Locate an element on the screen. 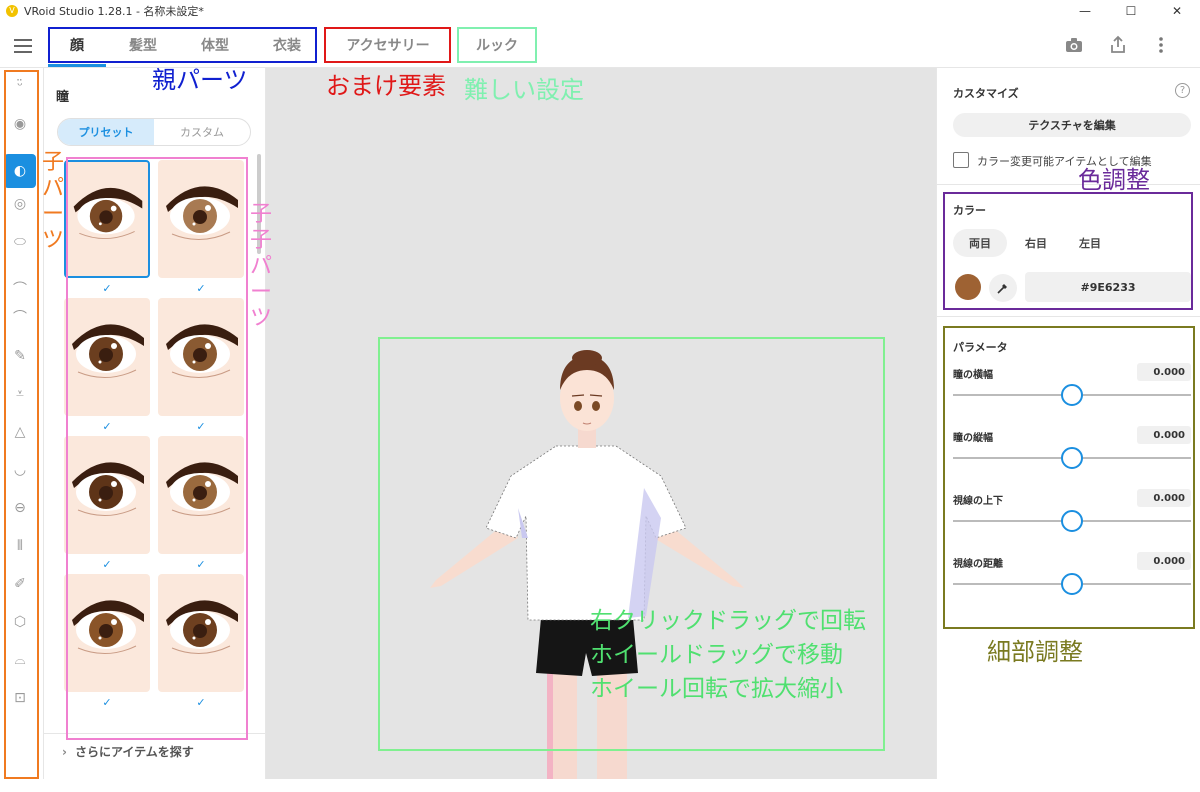 The image size is (1200, 792). hint-zoom: ホイール回転で拡大縮小 is located at coordinates (716, 689).